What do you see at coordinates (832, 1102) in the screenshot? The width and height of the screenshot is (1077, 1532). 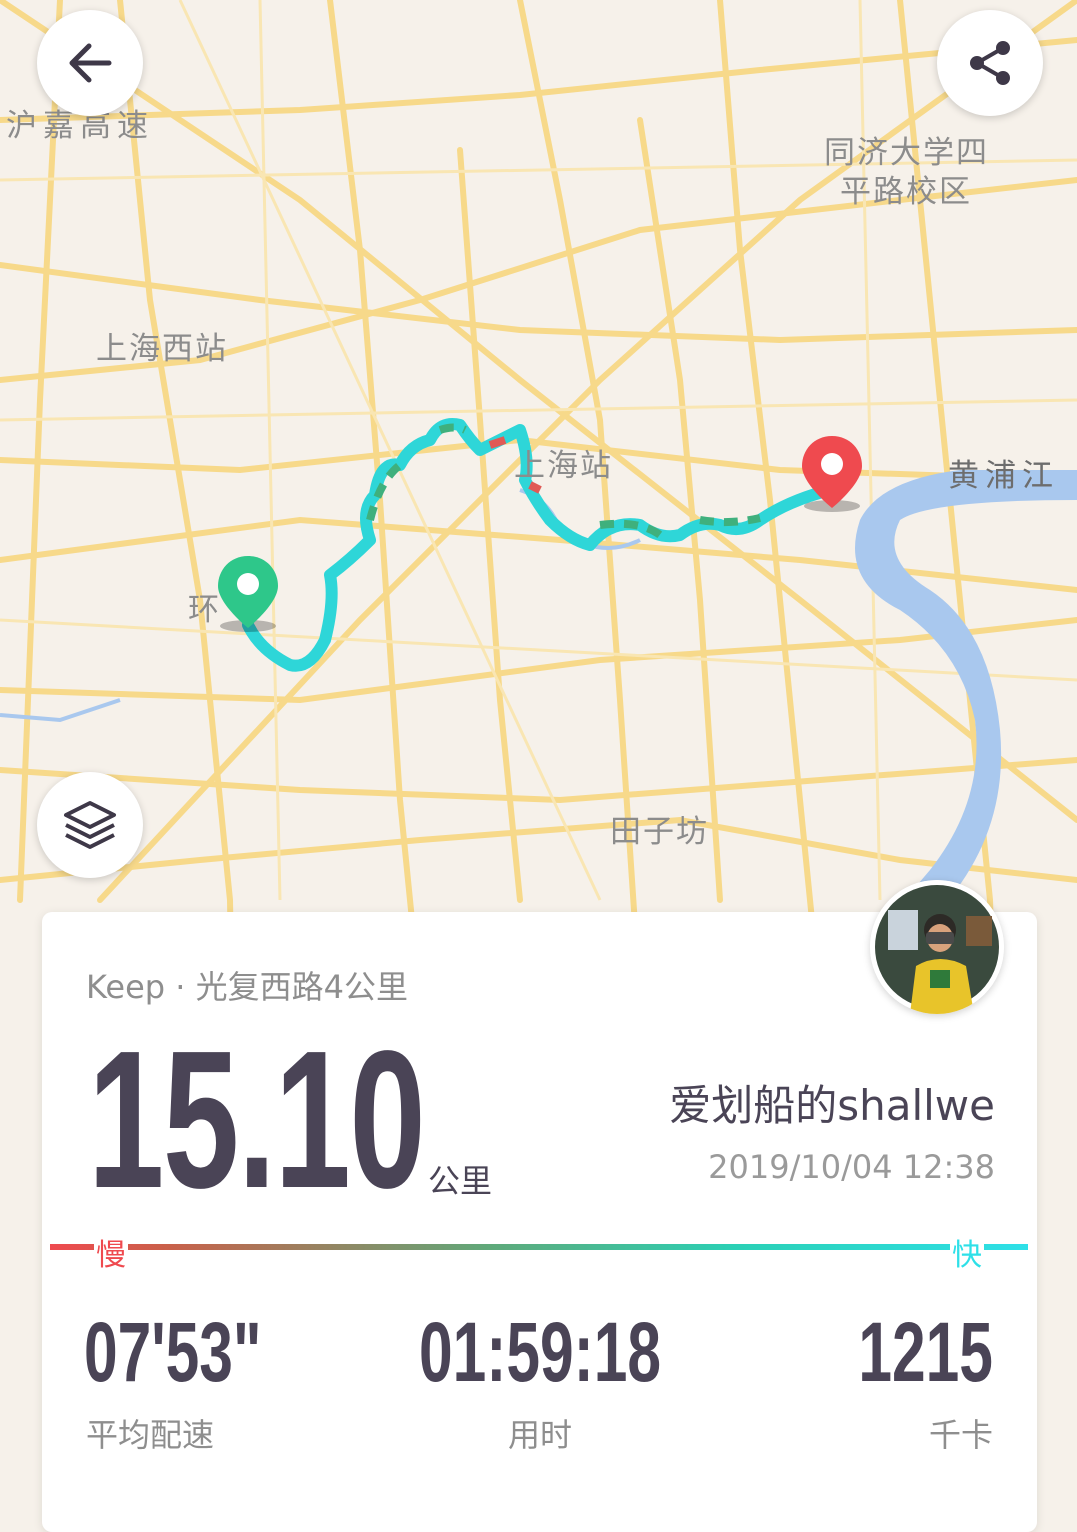 I see `username: 爱划船的shallwe` at bounding box center [832, 1102].